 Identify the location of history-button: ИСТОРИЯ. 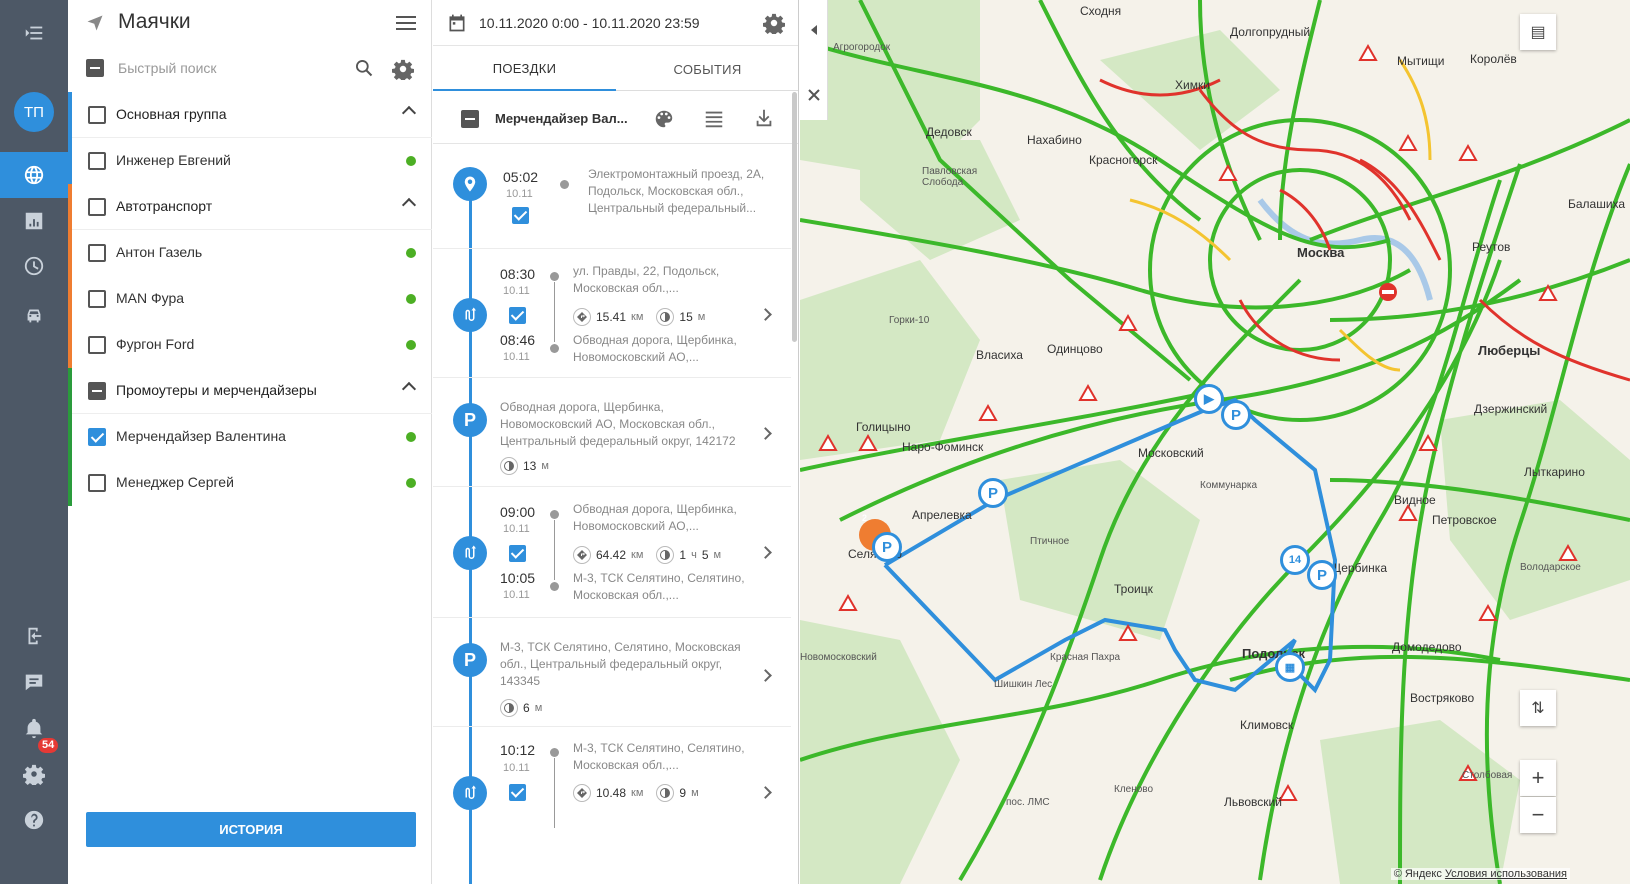
(251, 829).